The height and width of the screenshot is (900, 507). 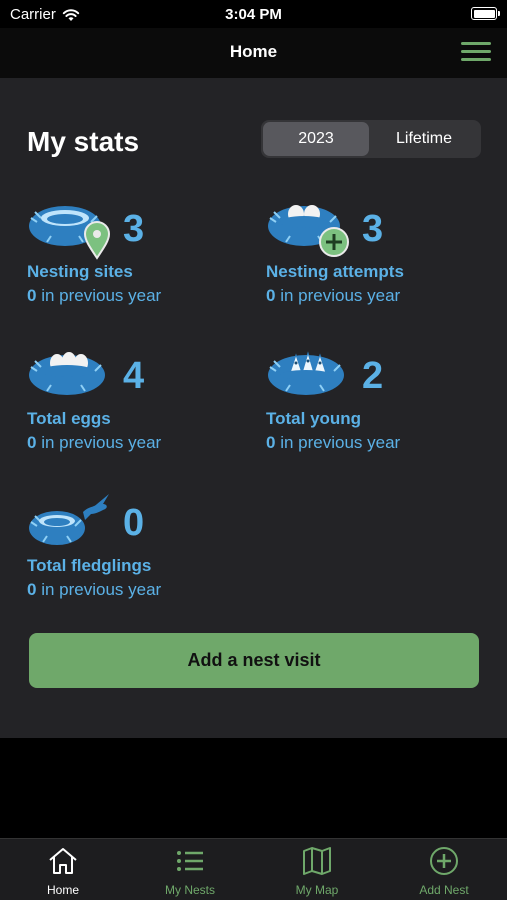 What do you see at coordinates (381, 405) in the screenshot?
I see `stat-total-young: 2 Total young 0 in previous year` at bounding box center [381, 405].